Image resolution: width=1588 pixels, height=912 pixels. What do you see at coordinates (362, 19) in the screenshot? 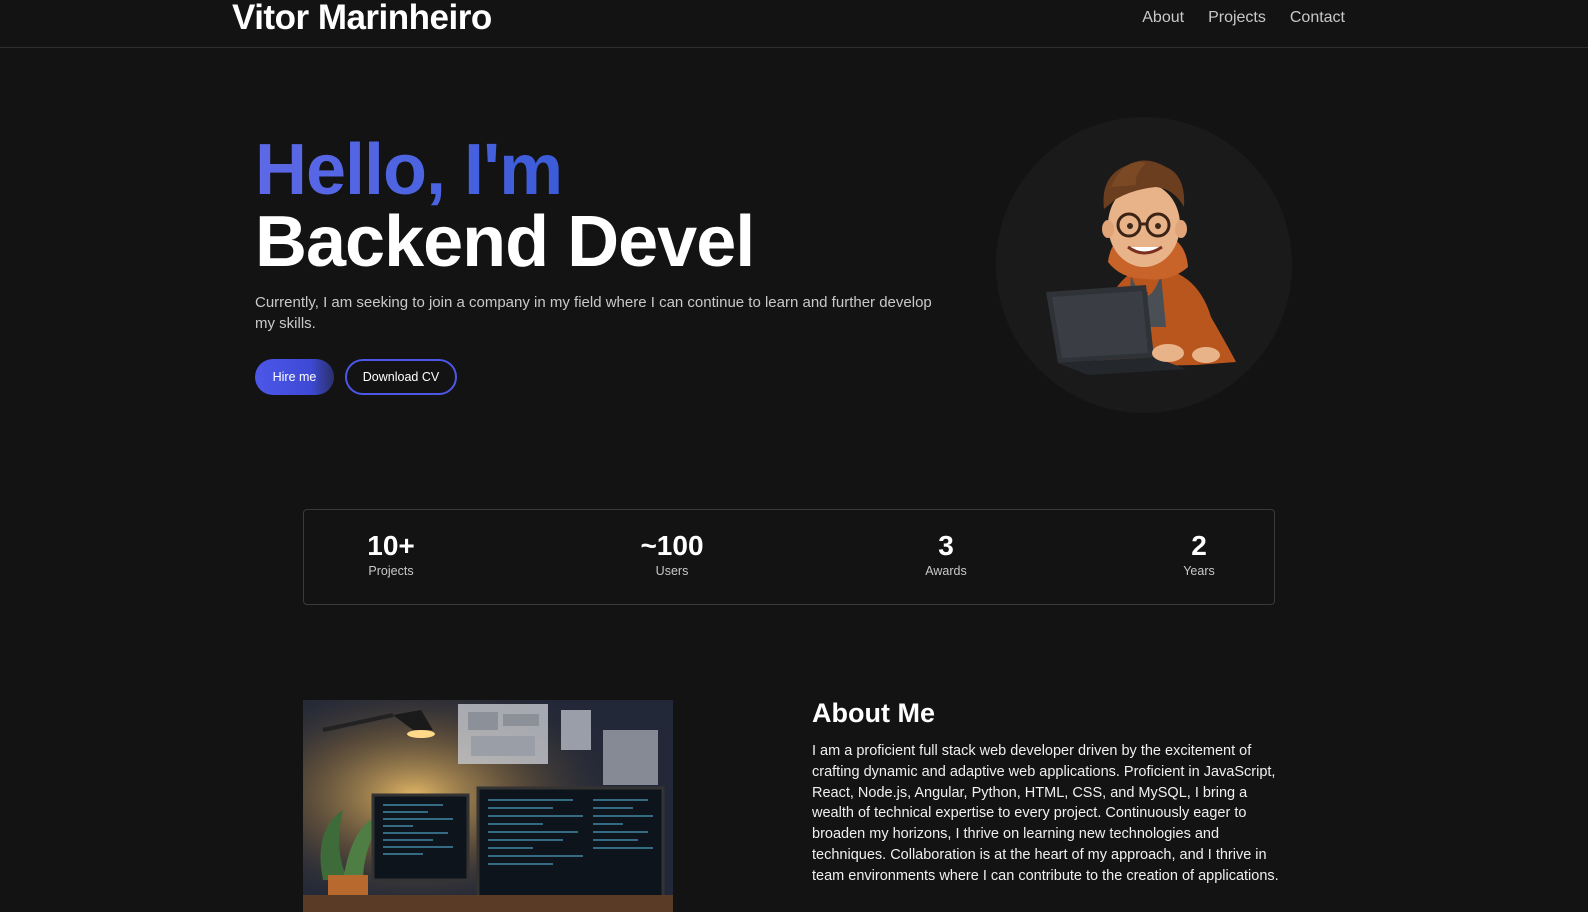
I see `brand-logo-link: Vitor Marinheiro` at bounding box center [362, 19].